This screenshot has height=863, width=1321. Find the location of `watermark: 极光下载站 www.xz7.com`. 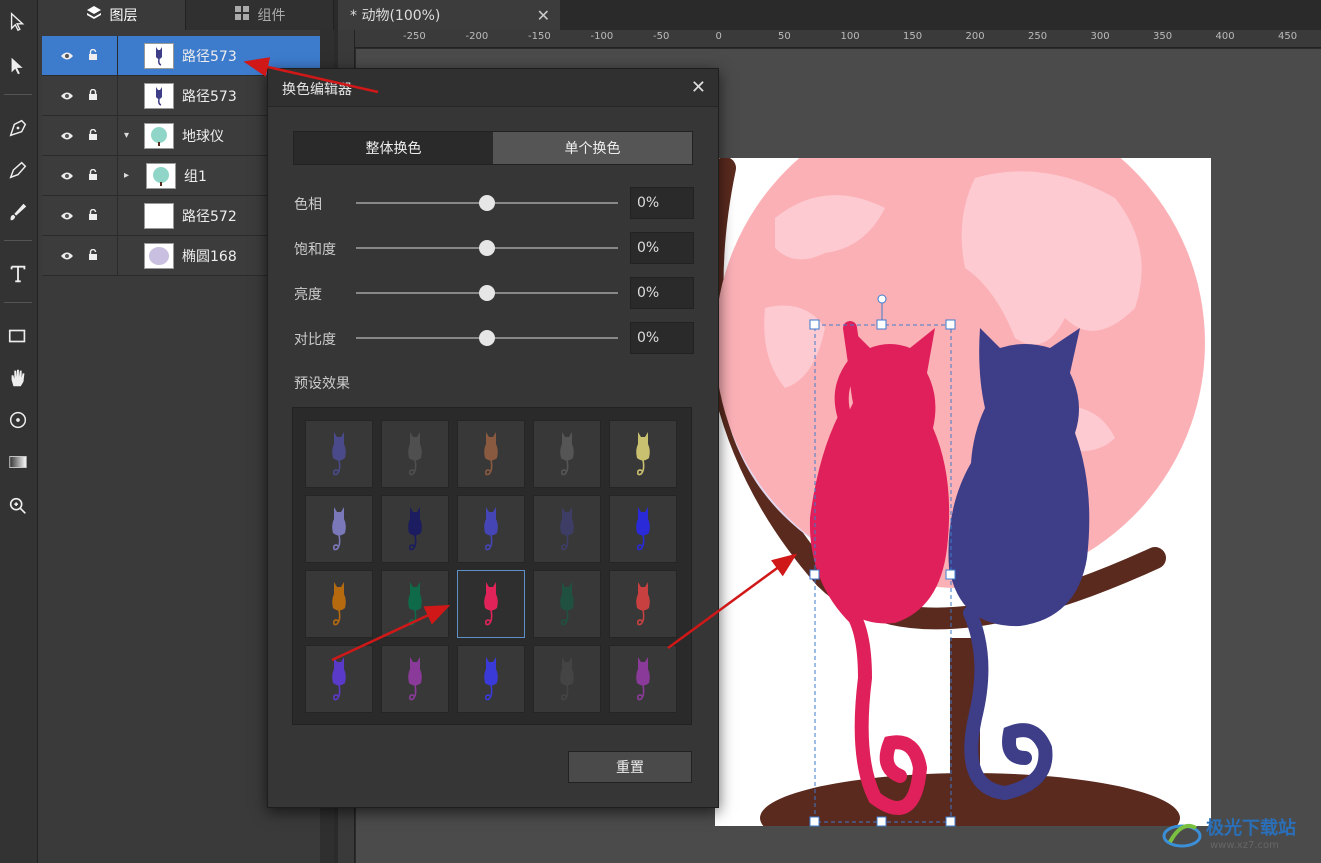

watermark: 极光下载站 www.xz7.com is located at coordinates (1239, 834).